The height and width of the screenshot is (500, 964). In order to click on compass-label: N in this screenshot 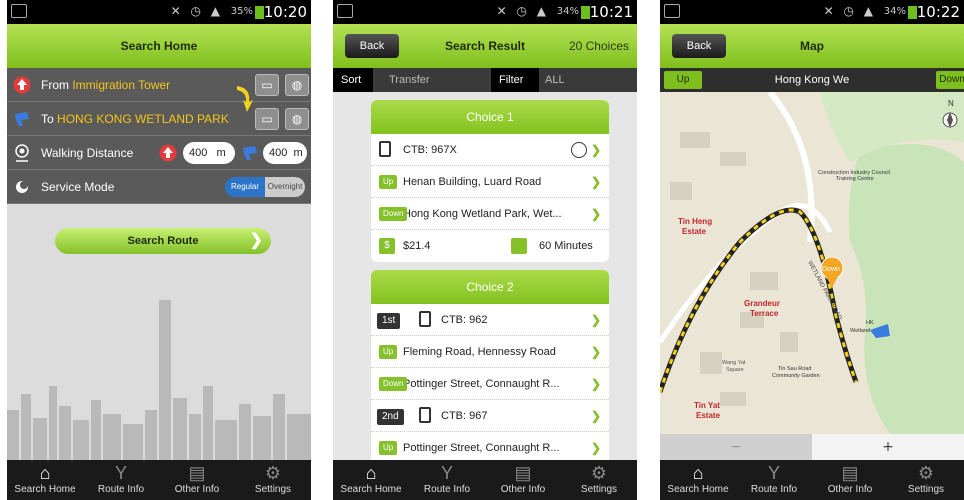, I will do `click(951, 103)`.